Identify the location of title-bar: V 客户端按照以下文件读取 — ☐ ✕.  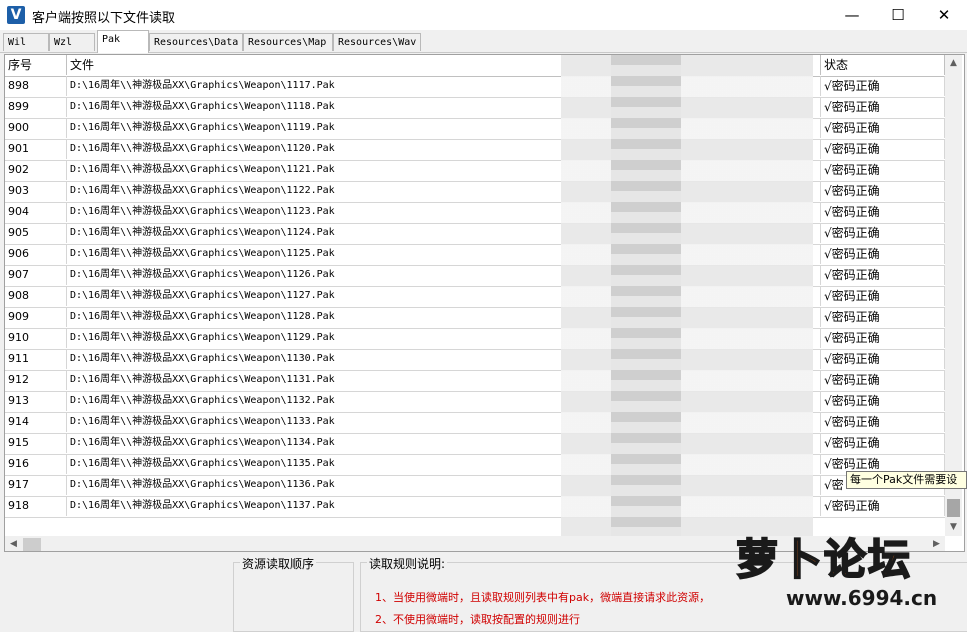
(483, 15).